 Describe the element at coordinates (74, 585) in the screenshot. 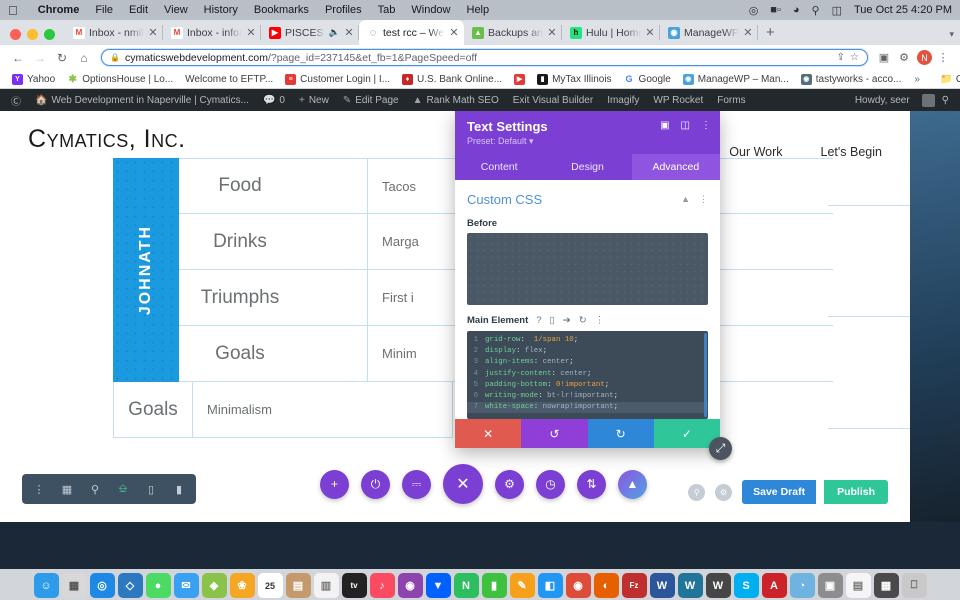

I see `launchpad-icon: ▦` at that location.